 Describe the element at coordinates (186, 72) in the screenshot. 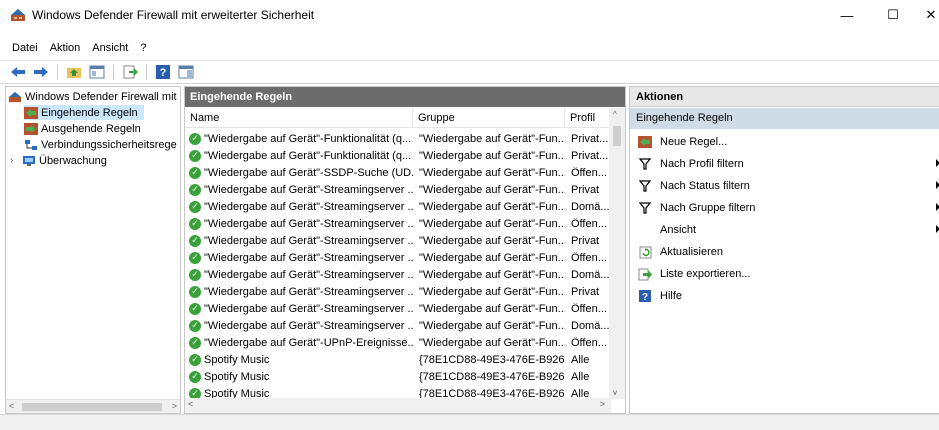

I see `show-action-pane-button` at that location.